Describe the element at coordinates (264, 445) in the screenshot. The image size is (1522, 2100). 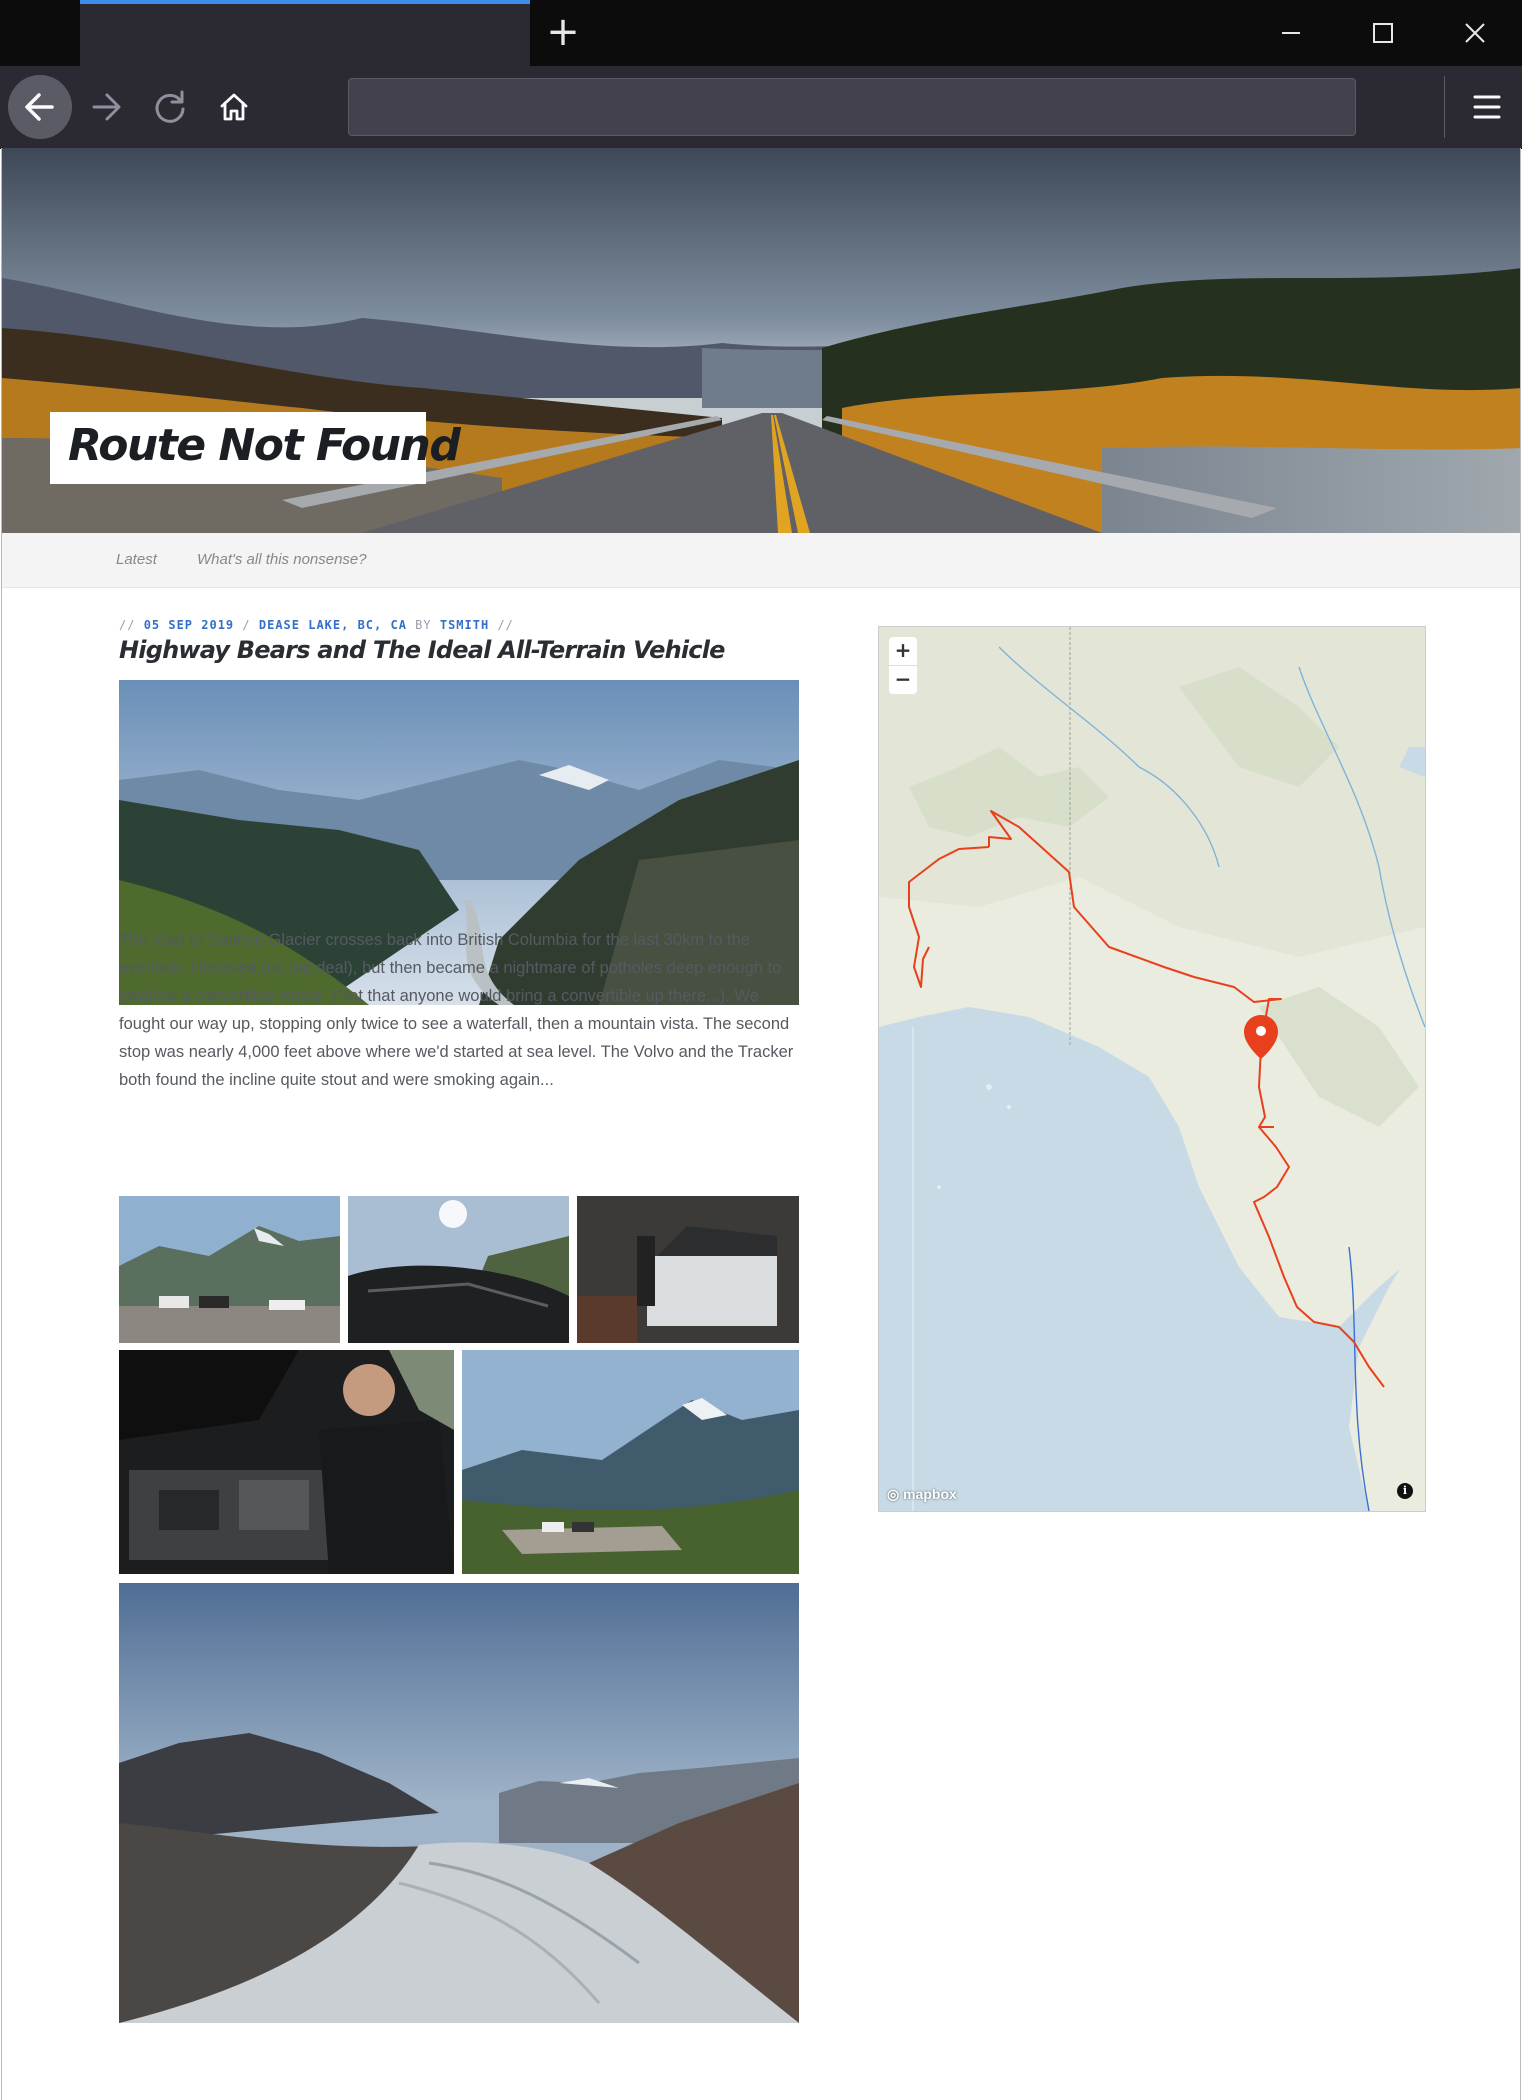
I see `site-title: Route Not Found` at that location.